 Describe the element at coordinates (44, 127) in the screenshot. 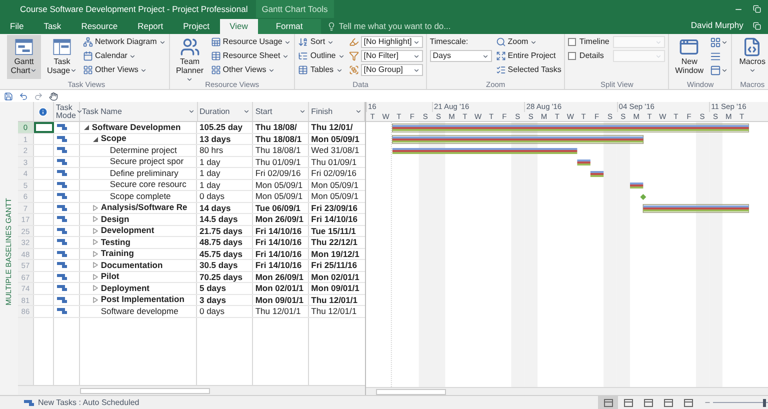

I see `indicator-cell` at that location.